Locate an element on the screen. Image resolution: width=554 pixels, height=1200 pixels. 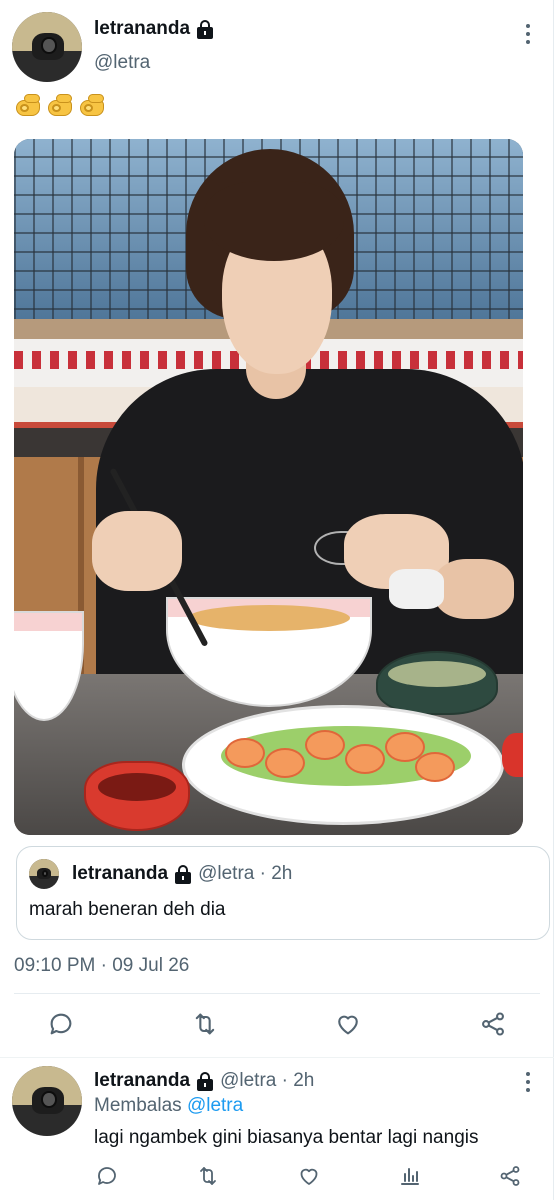
quoted-tweet-text: marah beneran deh dia is located at coordinates (127, 909).